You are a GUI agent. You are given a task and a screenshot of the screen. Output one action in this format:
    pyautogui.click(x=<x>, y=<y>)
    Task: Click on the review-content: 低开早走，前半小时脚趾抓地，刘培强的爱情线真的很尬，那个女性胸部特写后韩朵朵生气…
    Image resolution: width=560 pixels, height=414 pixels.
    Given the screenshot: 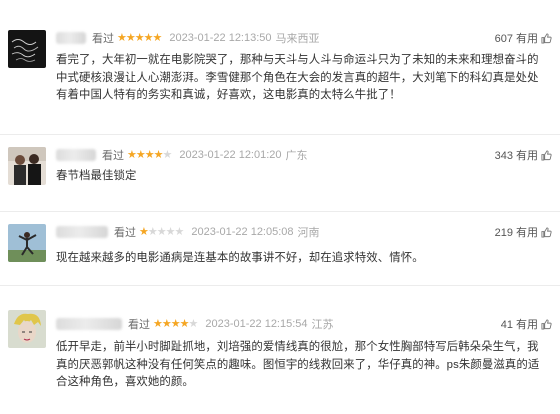 What is the action you would take?
    pyautogui.click(x=298, y=364)
    